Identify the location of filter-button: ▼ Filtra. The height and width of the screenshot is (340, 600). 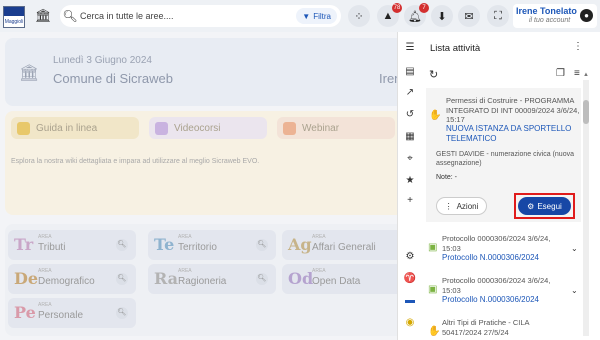
(316, 16).